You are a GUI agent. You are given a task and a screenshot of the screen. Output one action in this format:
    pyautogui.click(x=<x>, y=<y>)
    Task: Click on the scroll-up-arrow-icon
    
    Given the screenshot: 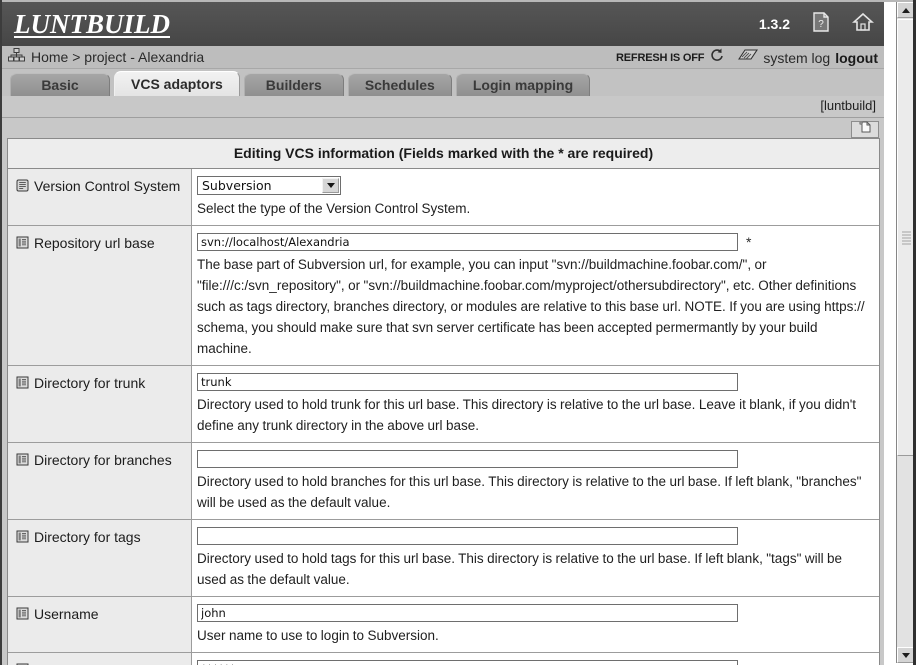 What is the action you would take?
    pyautogui.click(x=905, y=10)
    